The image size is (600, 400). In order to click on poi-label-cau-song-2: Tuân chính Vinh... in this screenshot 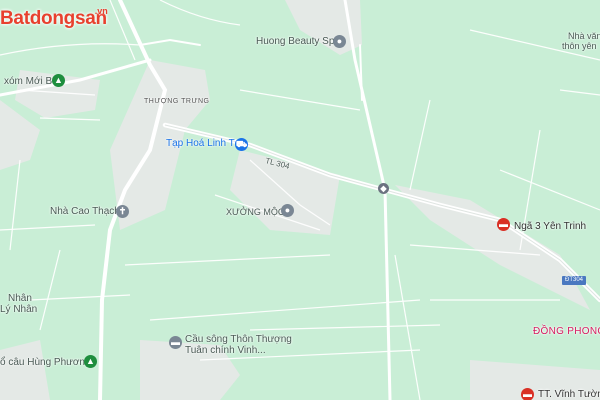, I will do `click(225, 350)`.